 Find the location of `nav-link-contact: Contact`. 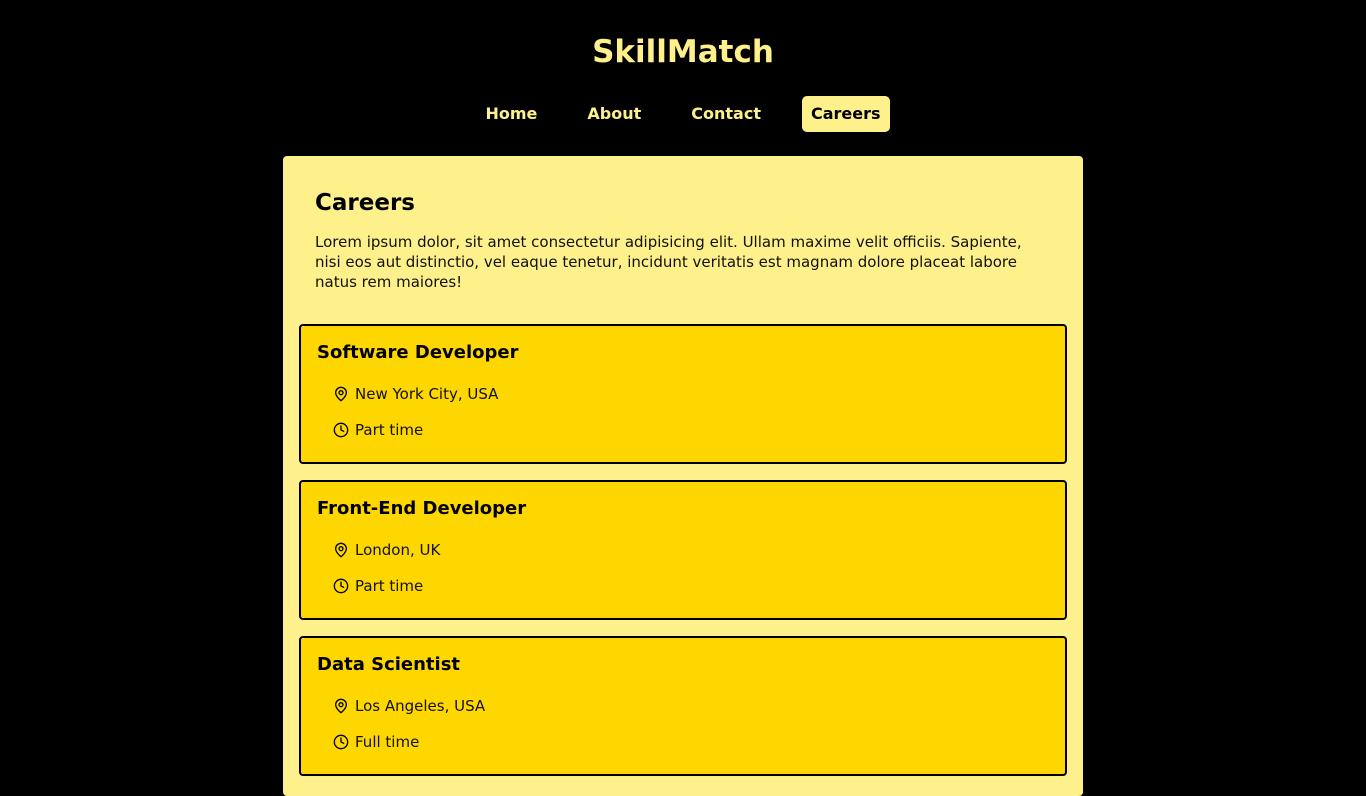

nav-link-contact: Contact is located at coordinates (726, 114).